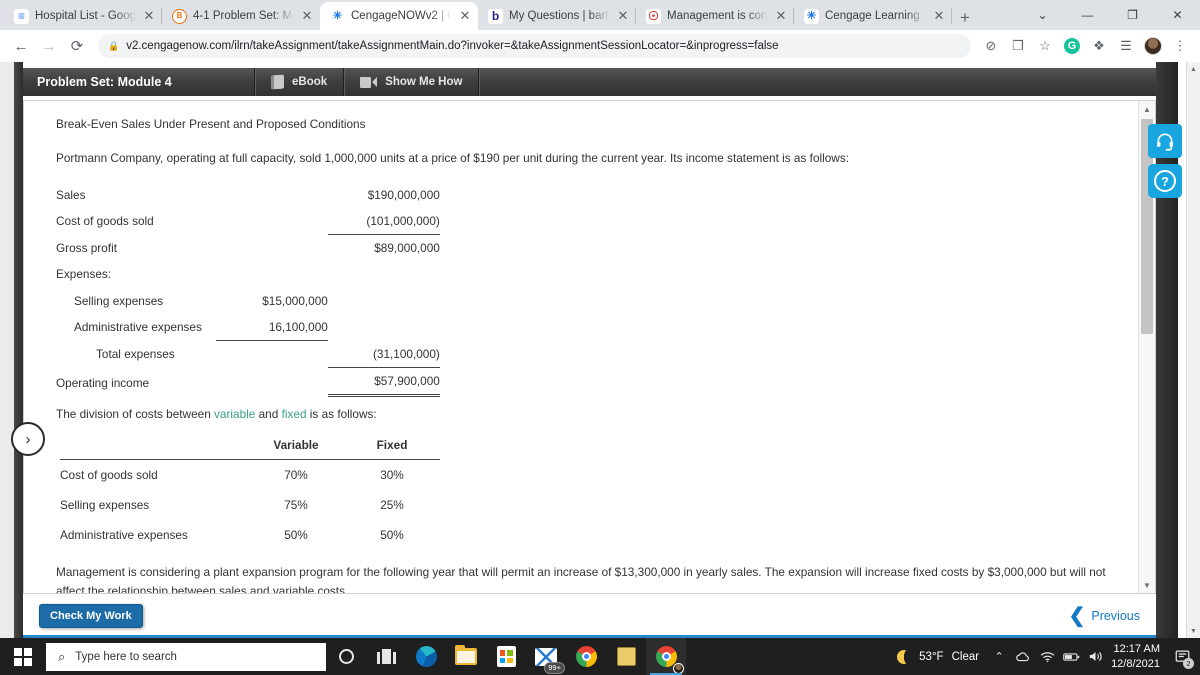 The height and width of the screenshot is (675, 1200). Describe the element at coordinates (271, 327) in the screenshot. I see `row-col1: 16,100,000` at that location.